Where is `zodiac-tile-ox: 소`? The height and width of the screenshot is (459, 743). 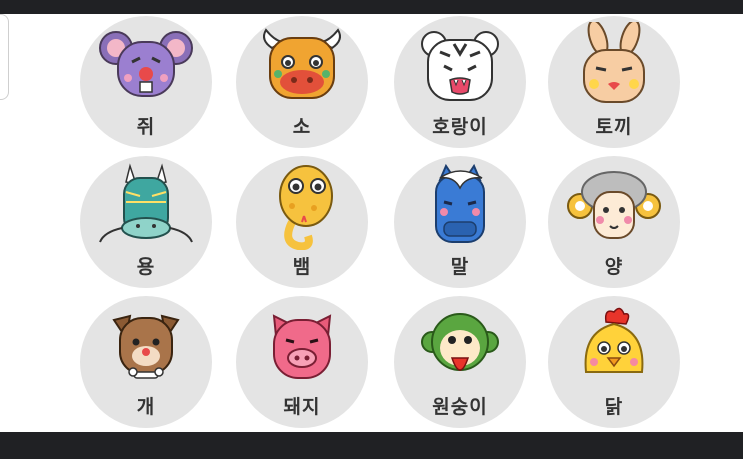
zodiac-tile-ox: 소 is located at coordinates (302, 82).